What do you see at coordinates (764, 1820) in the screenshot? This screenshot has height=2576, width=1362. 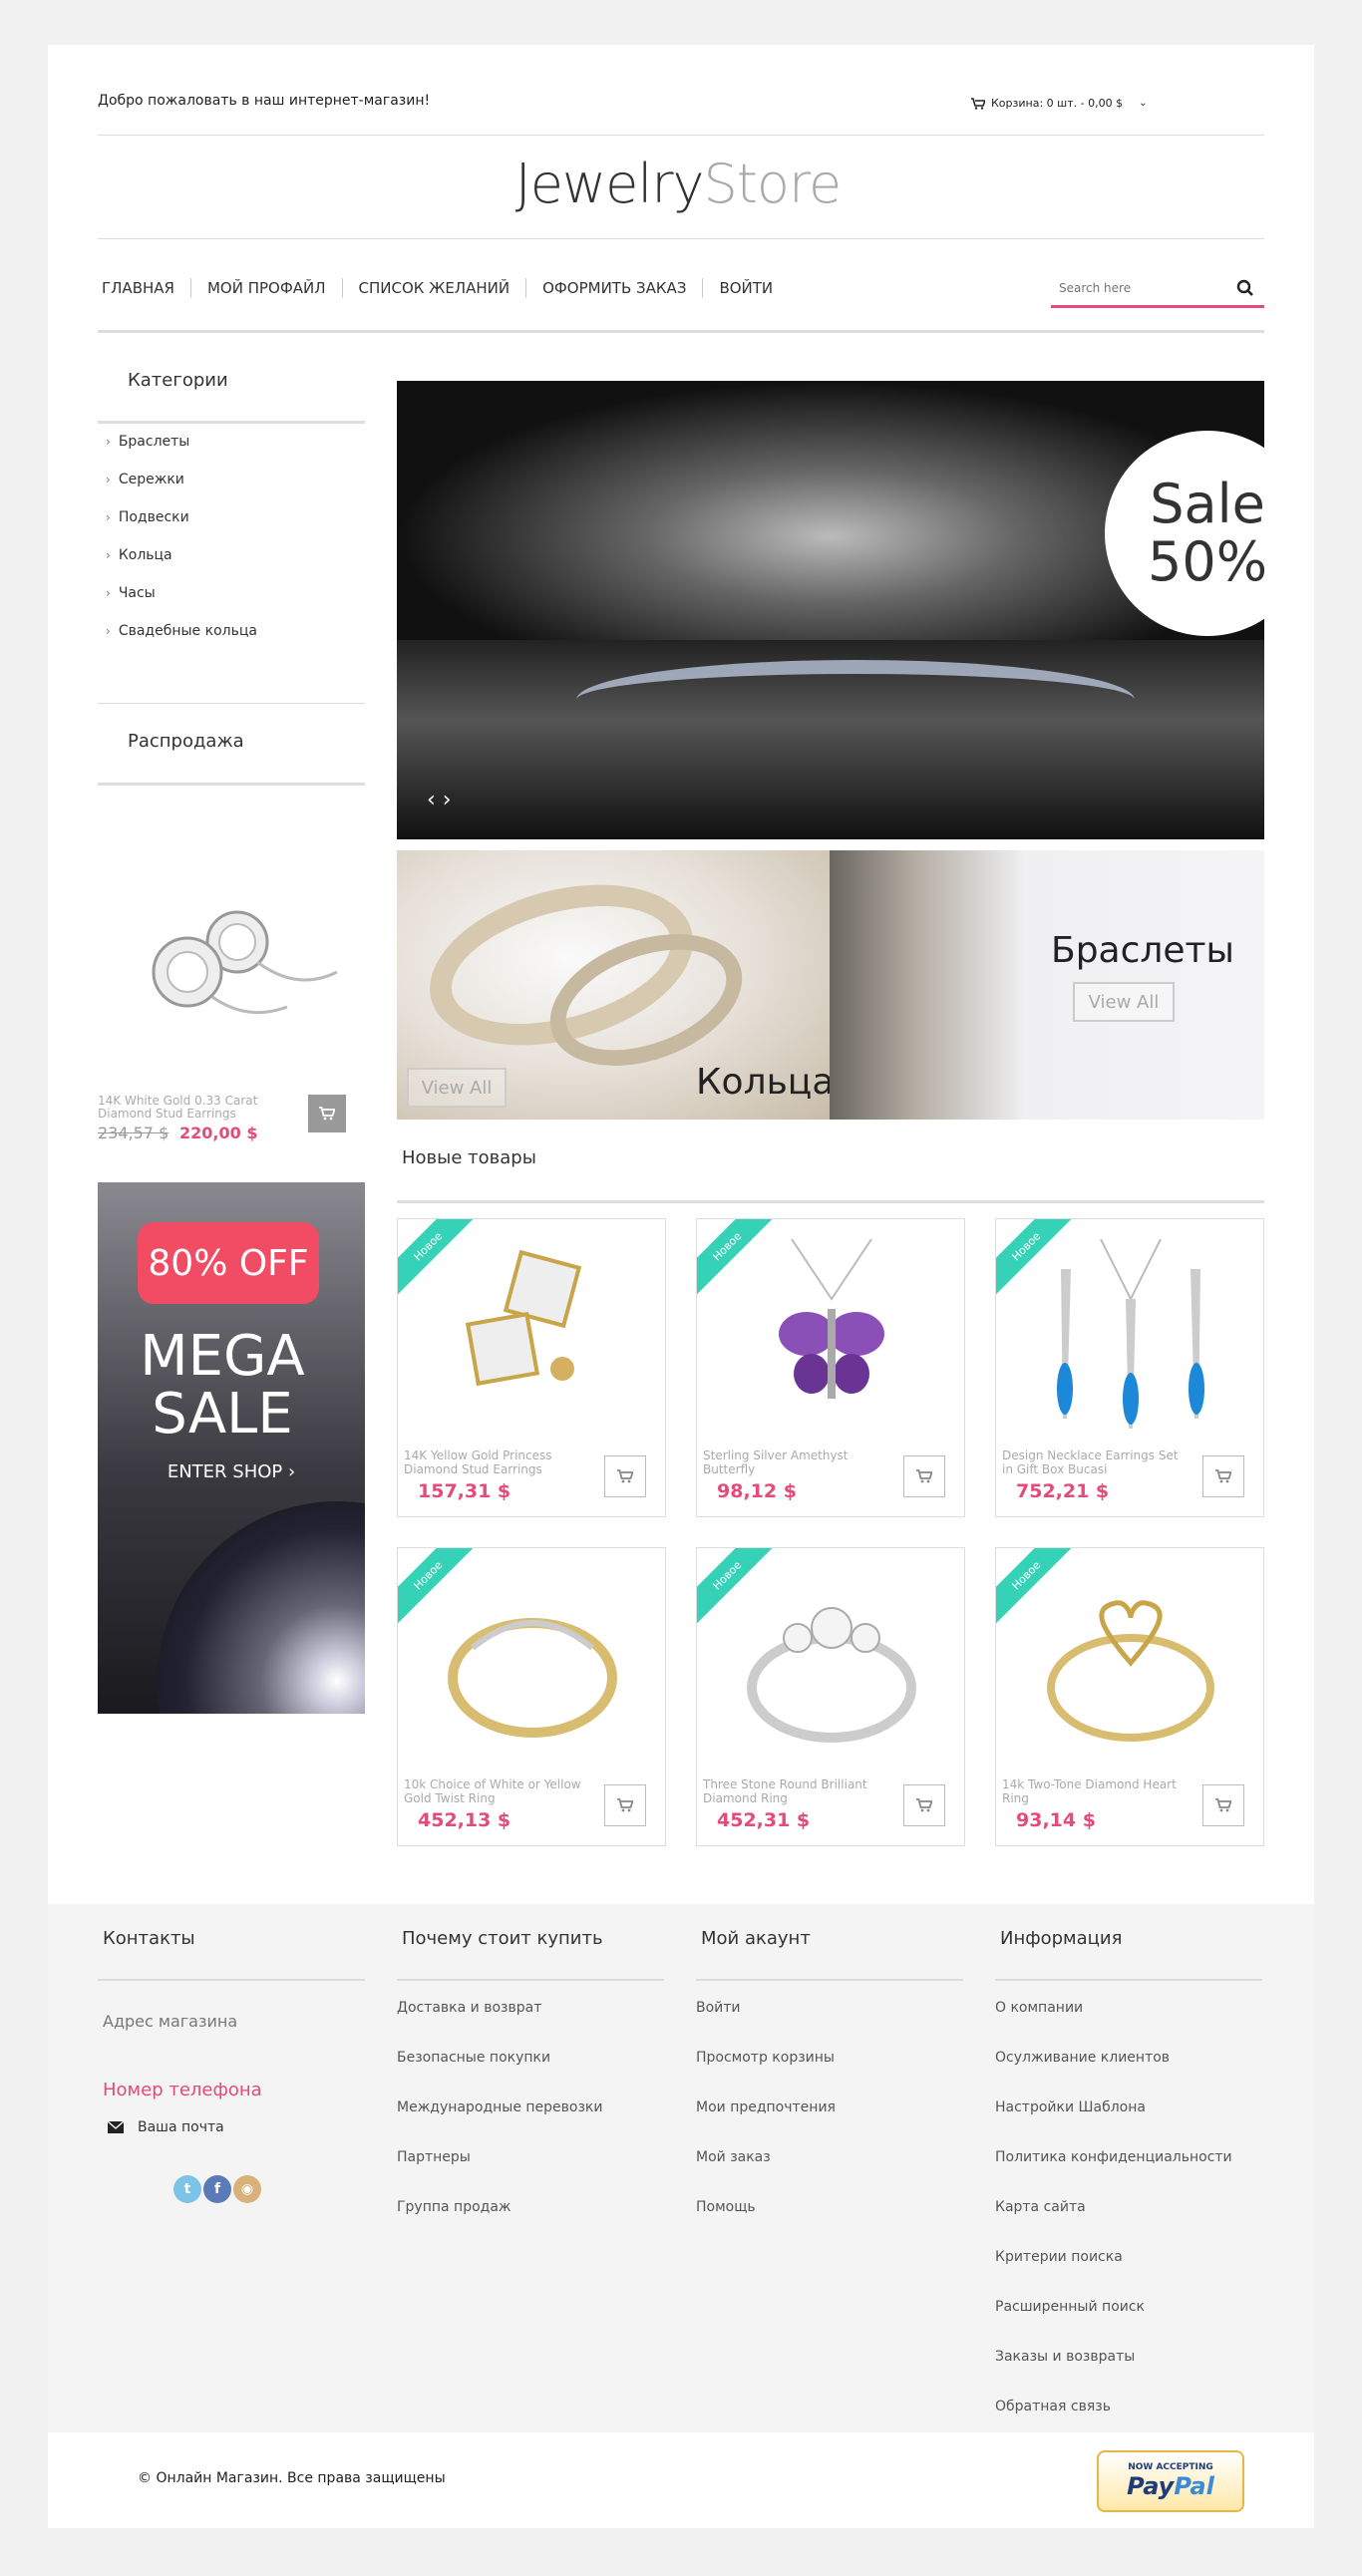 I see `product-price: 452,31 $` at bounding box center [764, 1820].